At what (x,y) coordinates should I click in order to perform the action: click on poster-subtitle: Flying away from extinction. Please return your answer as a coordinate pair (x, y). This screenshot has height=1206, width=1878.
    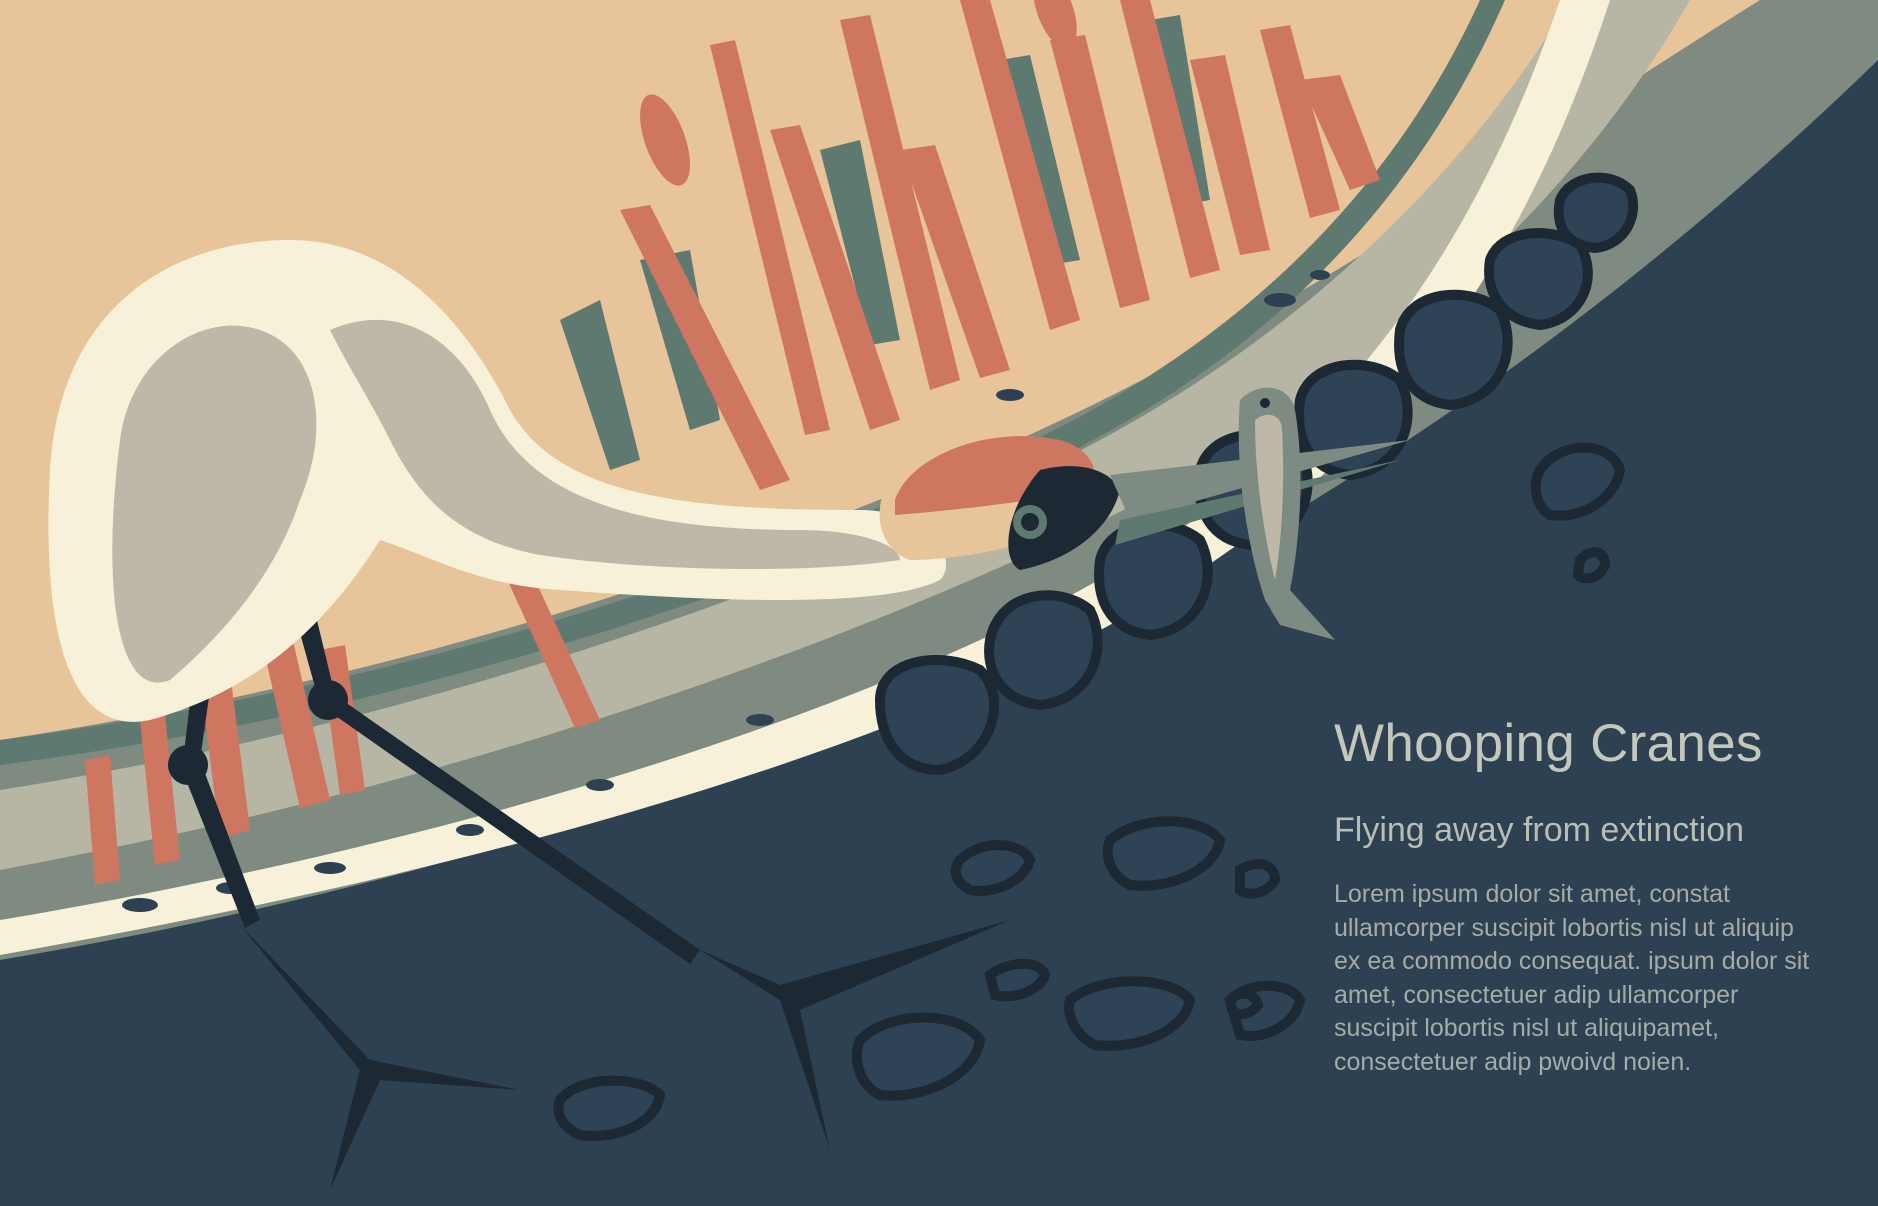
    Looking at the image, I should click on (1539, 830).